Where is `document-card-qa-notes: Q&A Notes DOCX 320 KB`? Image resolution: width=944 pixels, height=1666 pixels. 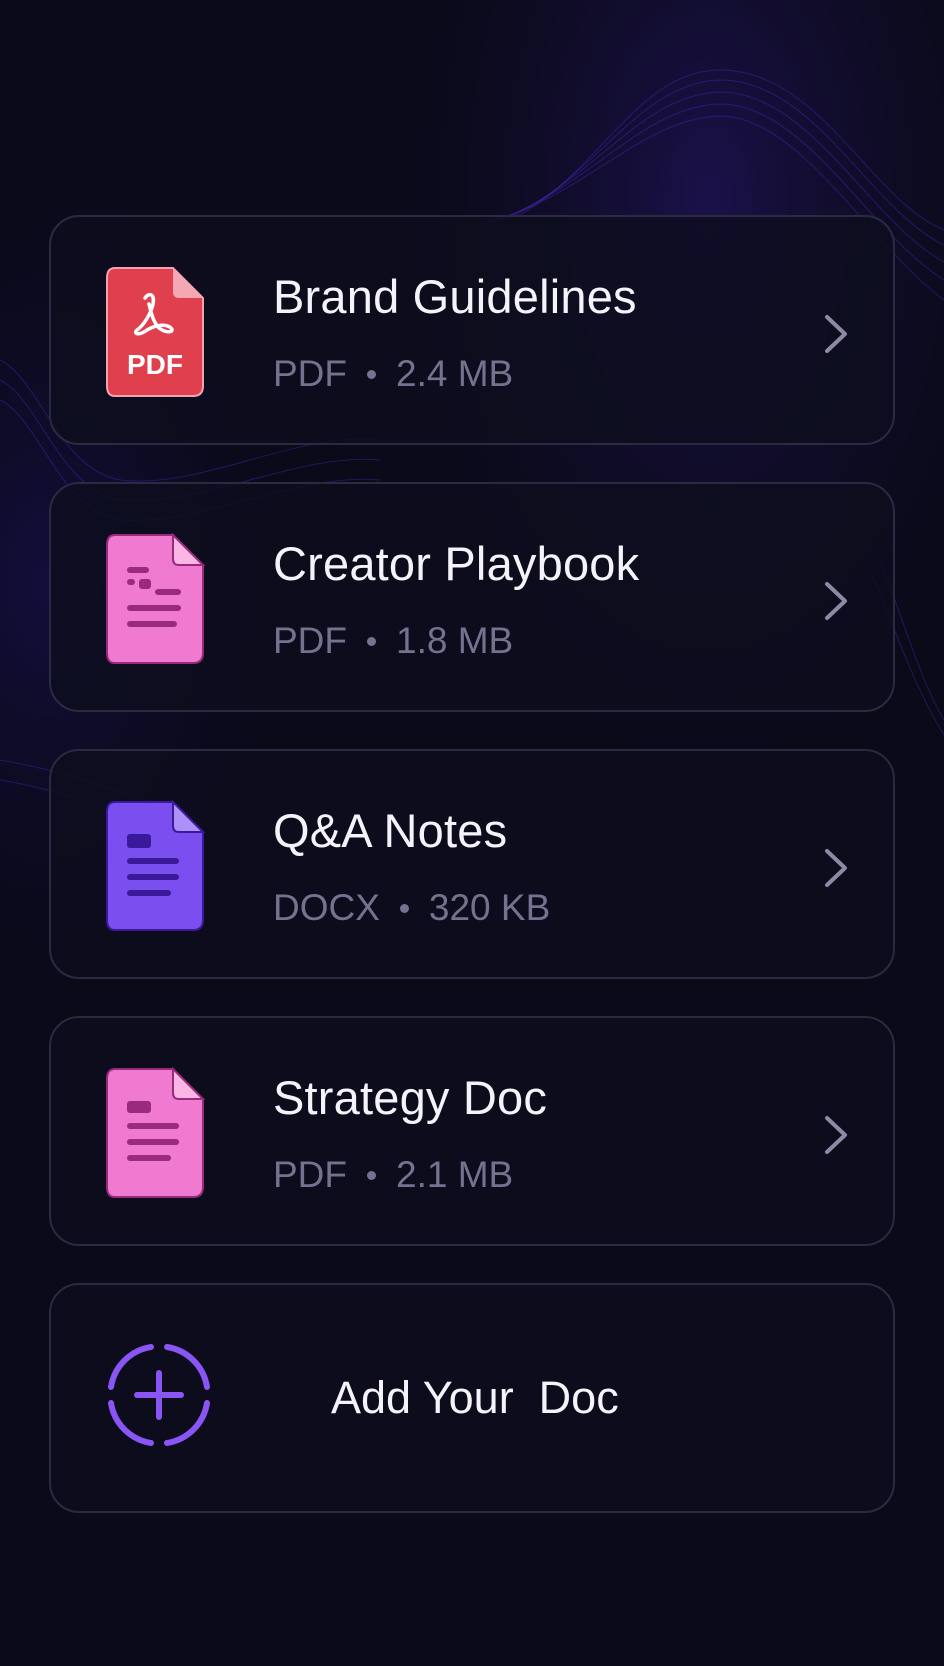 document-card-qa-notes: Q&A Notes DOCX 320 KB is located at coordinates (472, 864).